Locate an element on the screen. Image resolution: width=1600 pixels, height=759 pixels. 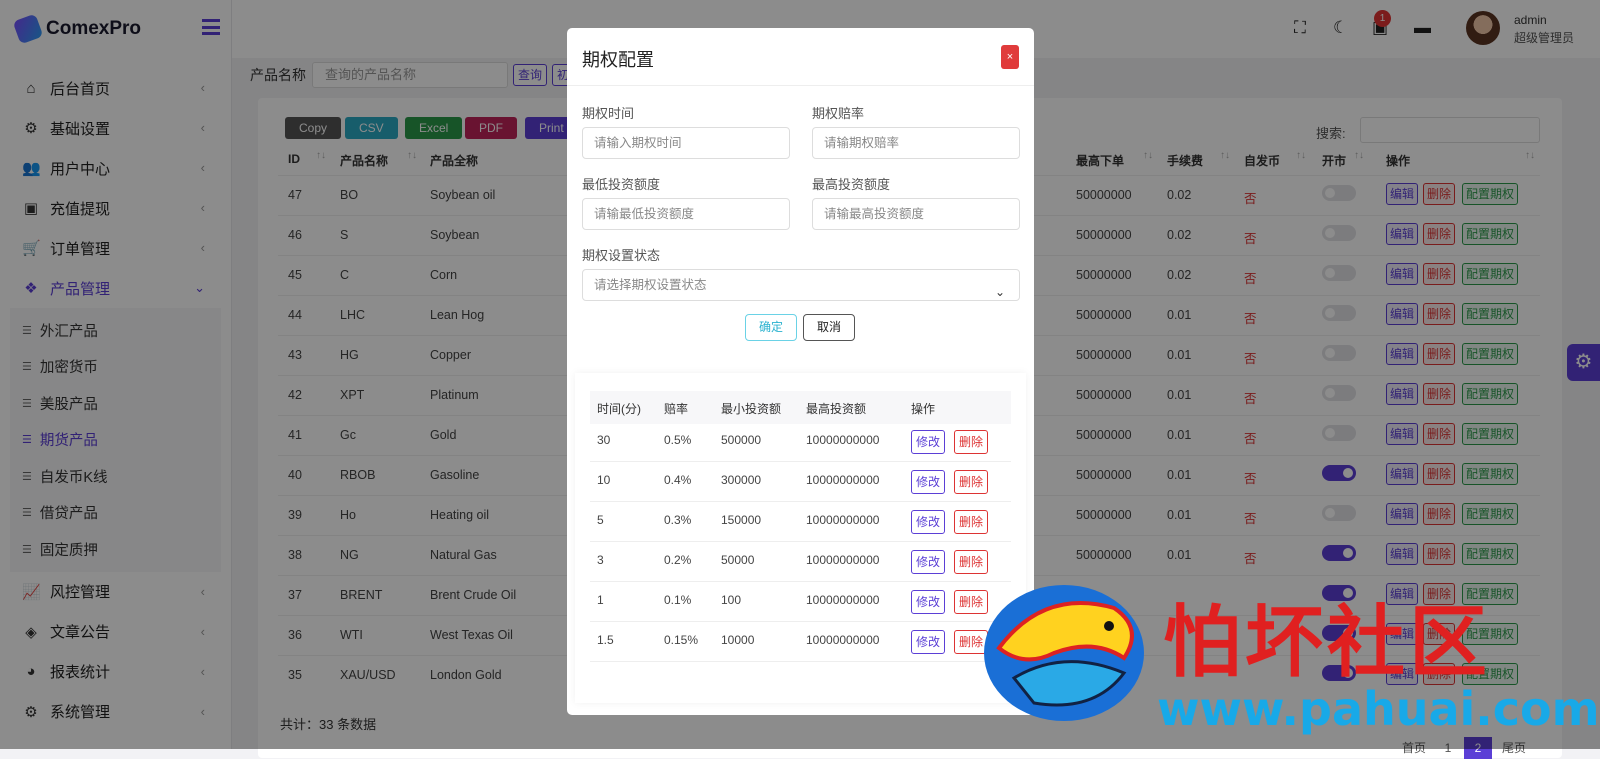
col-header-rate: 赔率 is located at coordinates (676, 409).